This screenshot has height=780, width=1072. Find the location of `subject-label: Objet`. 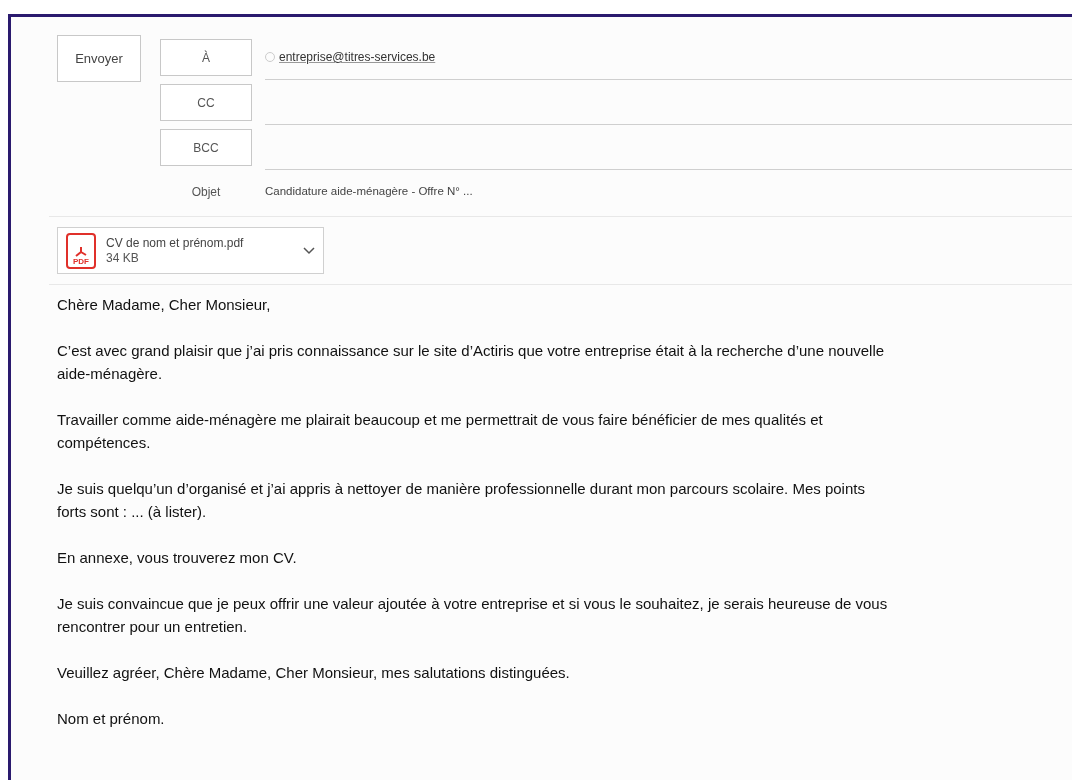

subject-label: Objet is located at coordinates (206, 192).